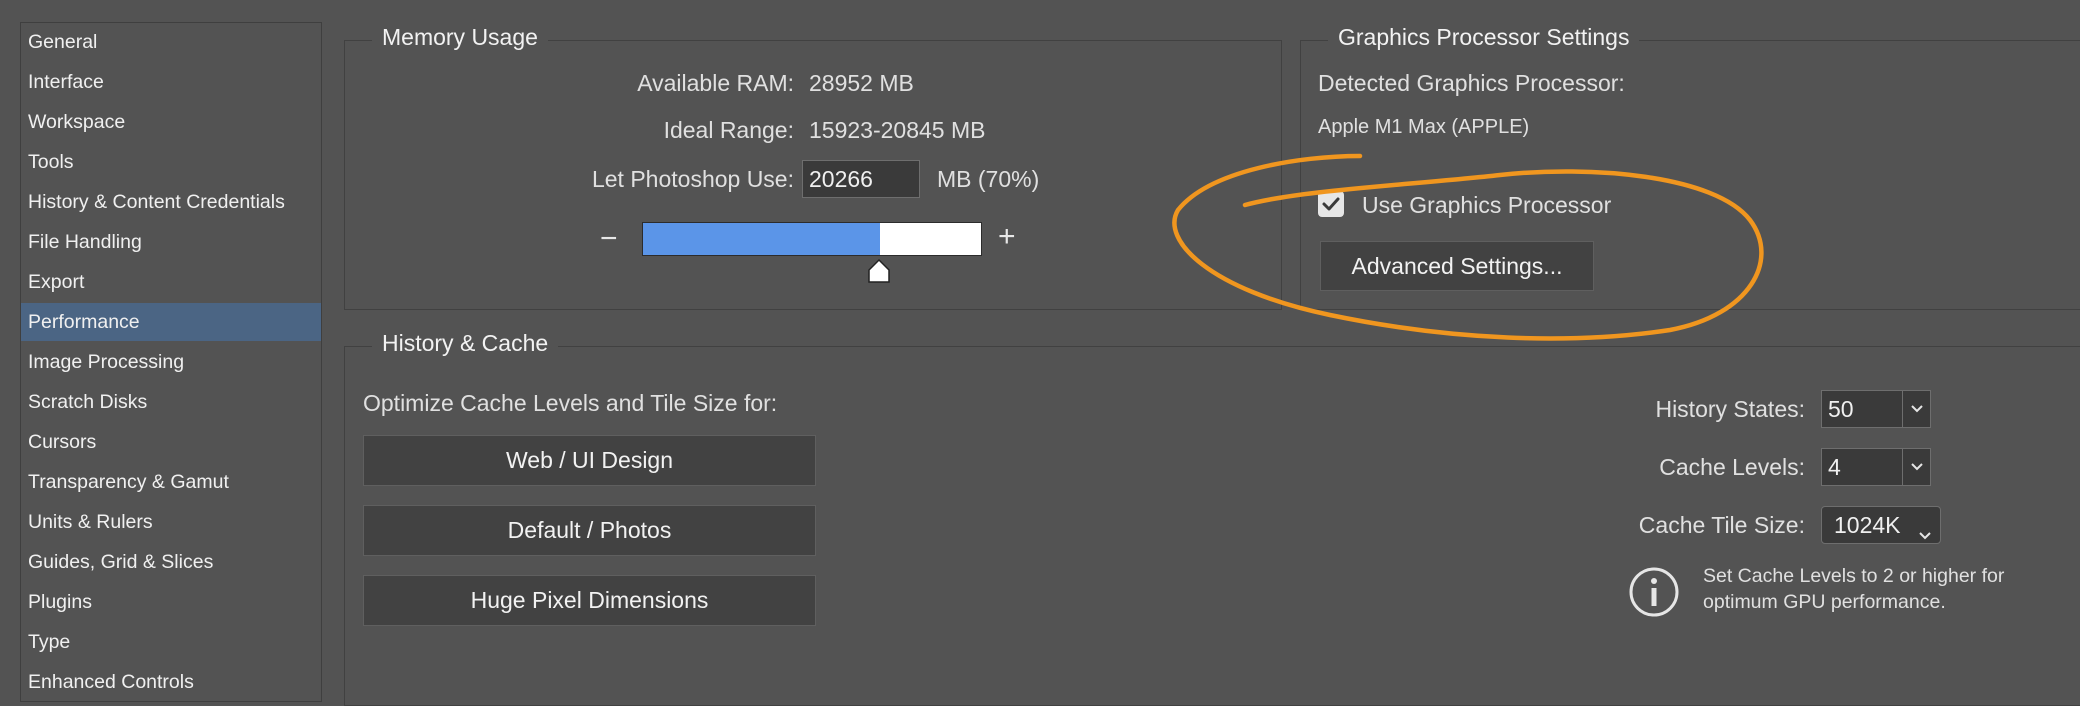 The width and height of the screenshot is (2080, 706). What do you see at coordinates (171, 122) in the screenshot?
I see `sidebar-item-workspace: Workspace` at bounding box center [171, 122].